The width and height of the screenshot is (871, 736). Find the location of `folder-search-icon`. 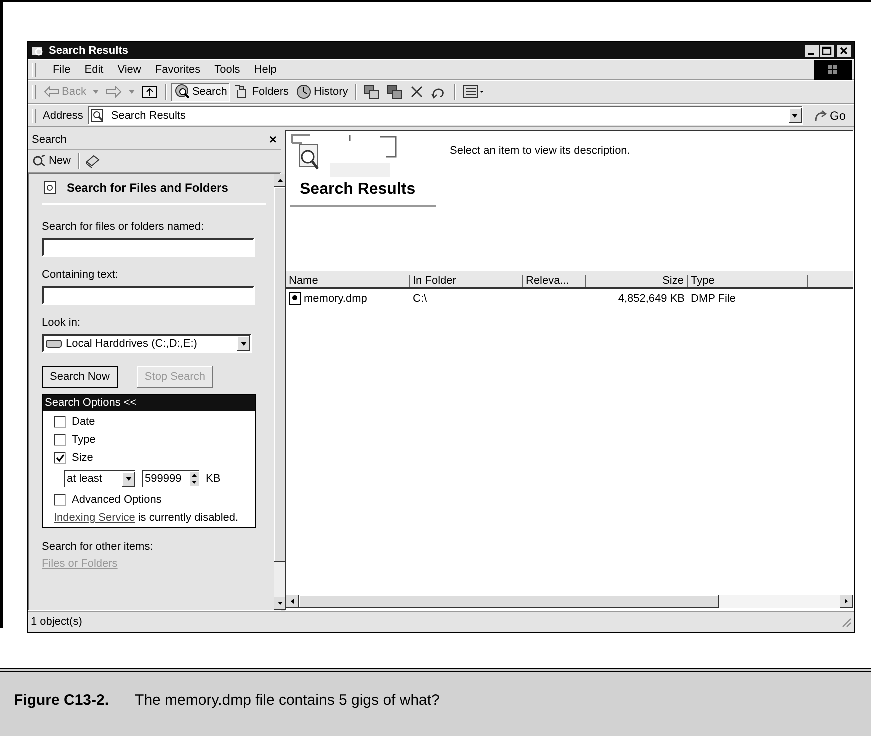

folder-search-icon is located at coordinates (38, 50).